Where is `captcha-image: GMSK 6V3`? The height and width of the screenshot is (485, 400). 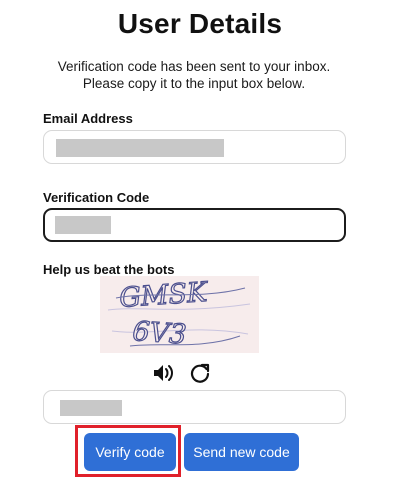 captcha-image: GMSK 6V3 is located at coordinates (179, 314).